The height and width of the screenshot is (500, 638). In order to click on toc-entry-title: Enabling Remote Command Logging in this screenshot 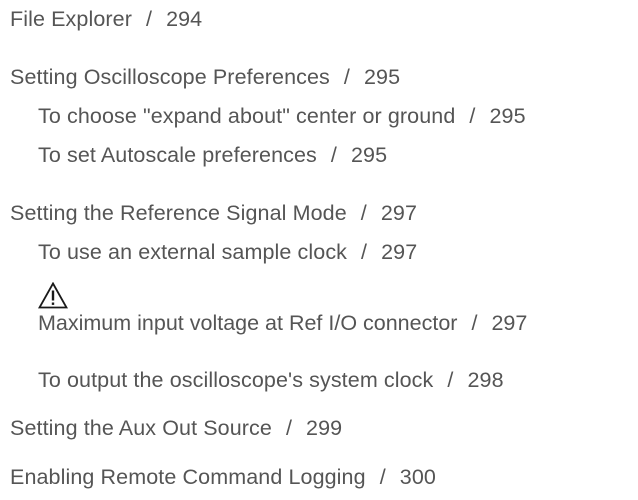, I will do `click(188, 477)`.